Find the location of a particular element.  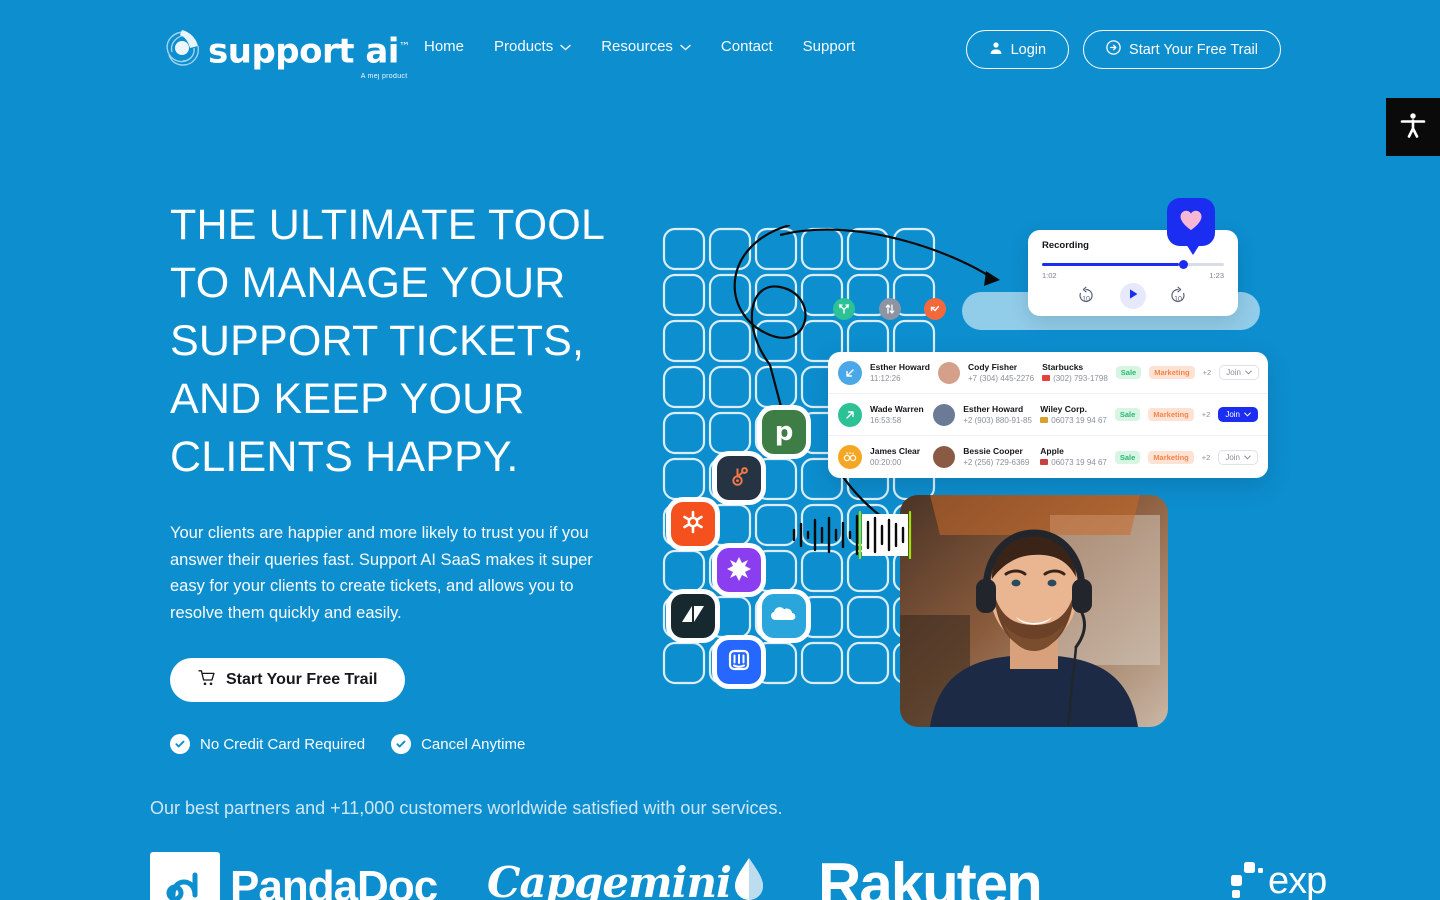

heart-icon is located at coordinates (1191, 222).